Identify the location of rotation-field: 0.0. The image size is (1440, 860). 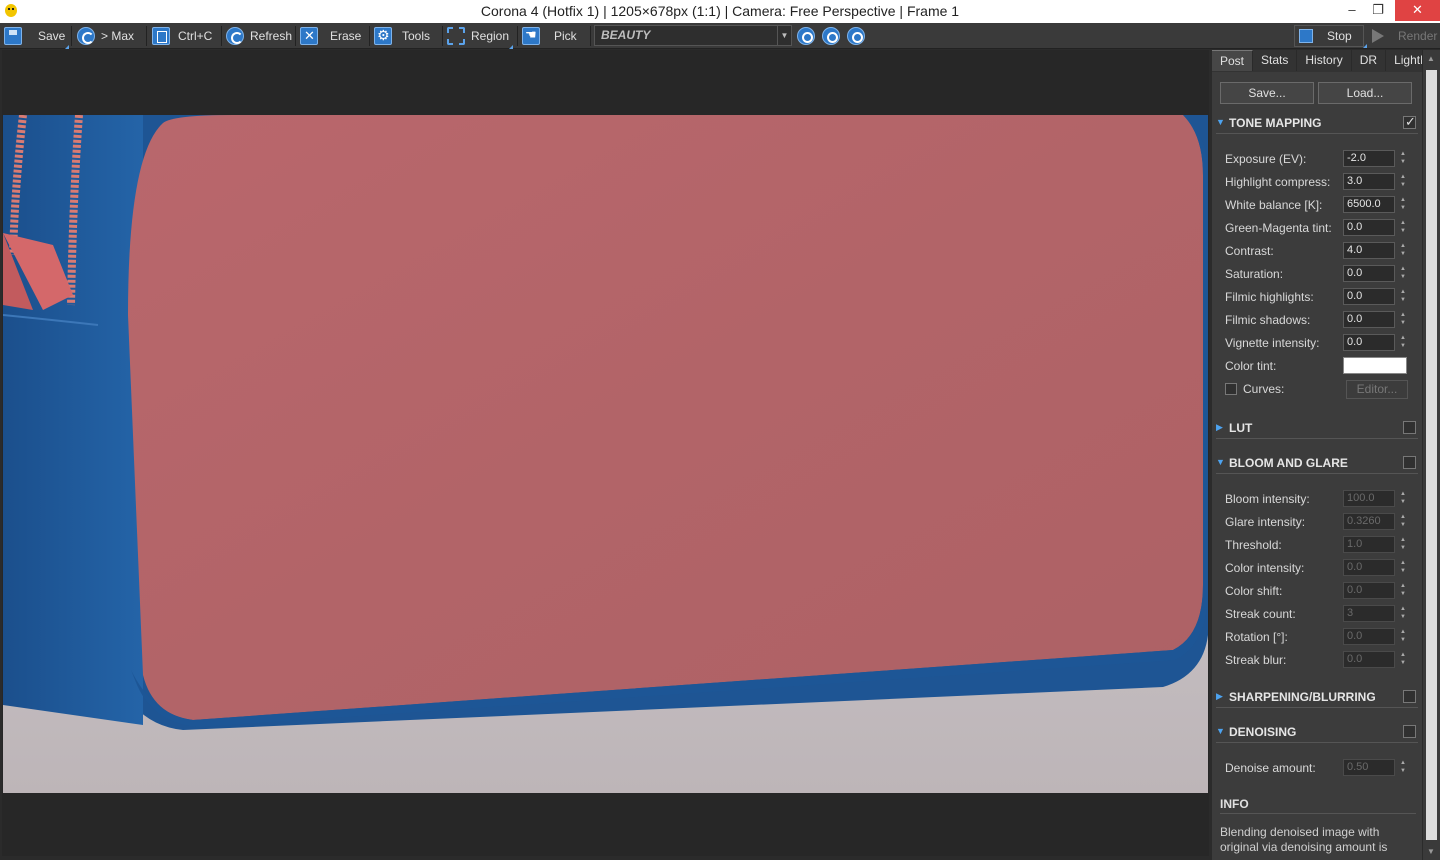
(1369, 636).